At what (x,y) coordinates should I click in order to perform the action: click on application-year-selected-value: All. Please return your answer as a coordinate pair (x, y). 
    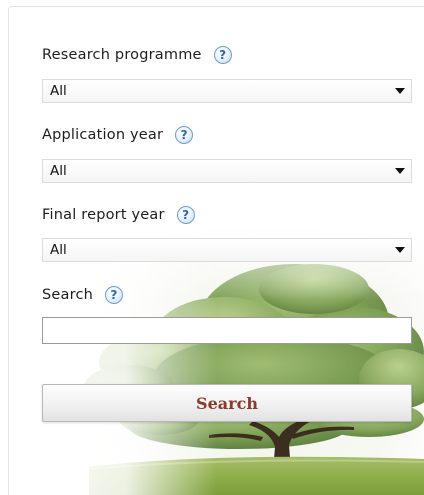
    Looking at the image, I should click on (58, 171).